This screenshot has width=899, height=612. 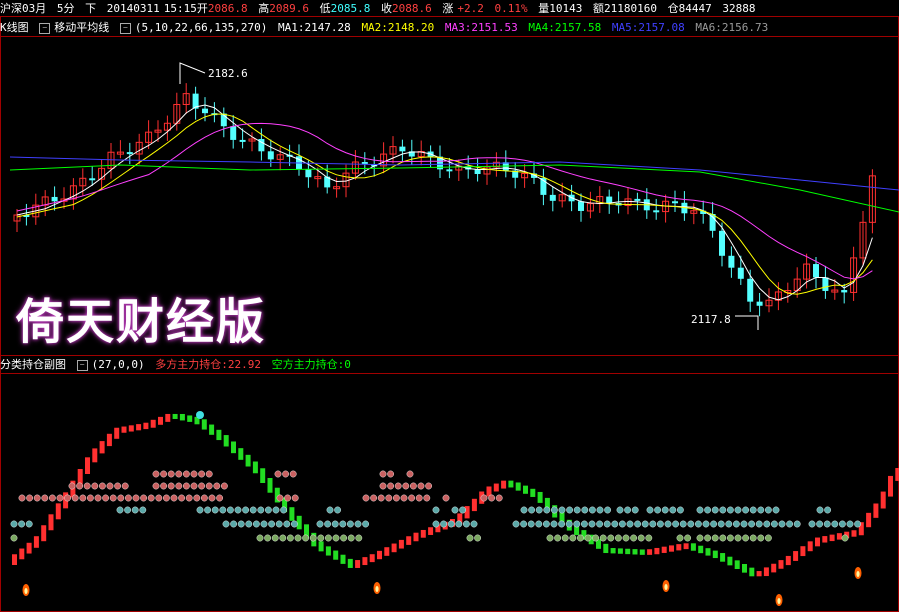 What do you see at coordinates (14, 27) in the screenshot?
I see `kline-label: K线图` at bounding box center [14, 27].